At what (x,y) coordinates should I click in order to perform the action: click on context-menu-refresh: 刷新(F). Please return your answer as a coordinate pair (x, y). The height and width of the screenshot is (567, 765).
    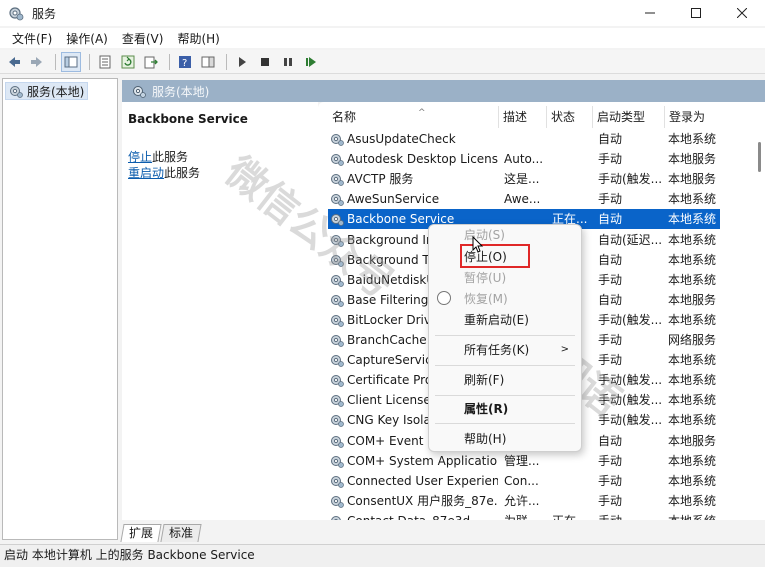
    Looking at the image, I should click on (505, 380).